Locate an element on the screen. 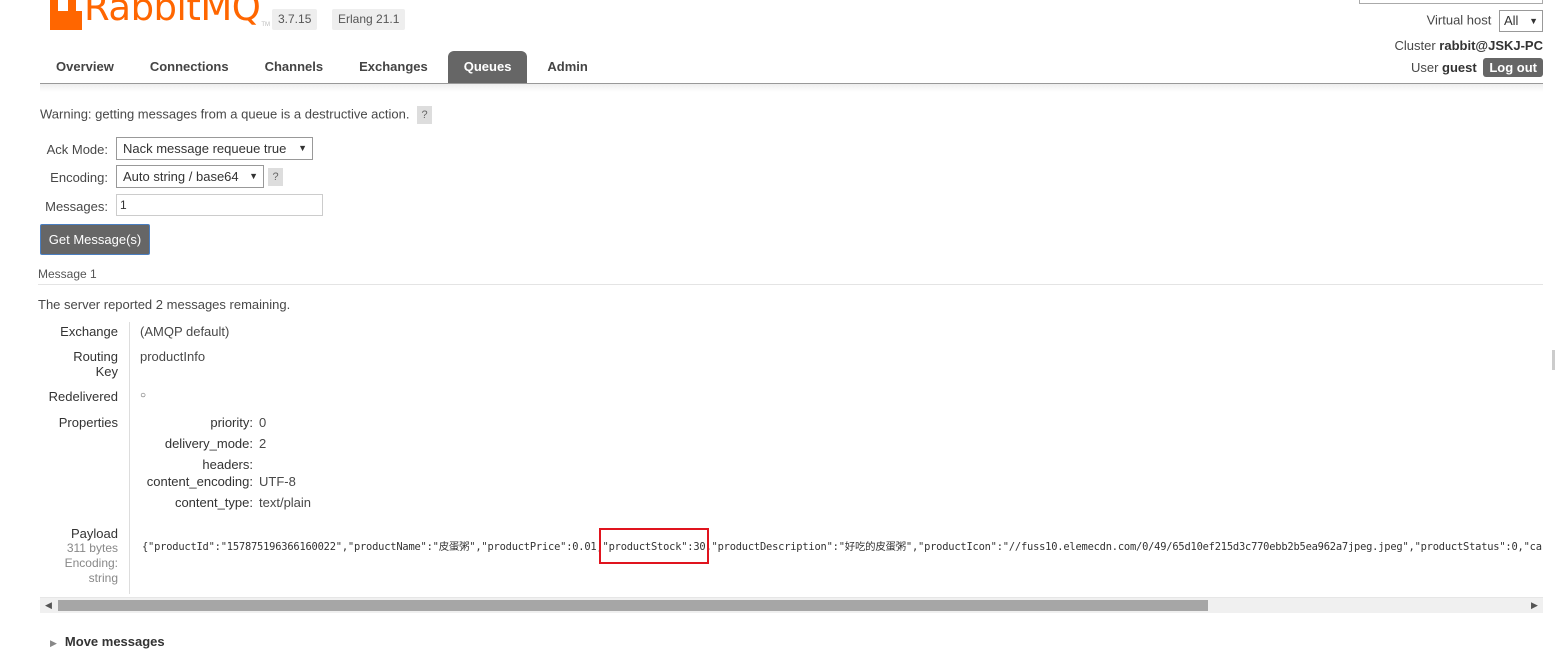 The image size is (1555, 649). ack-mode-select: Nack message requeue true ▼ is located at coordinates (214, 148).